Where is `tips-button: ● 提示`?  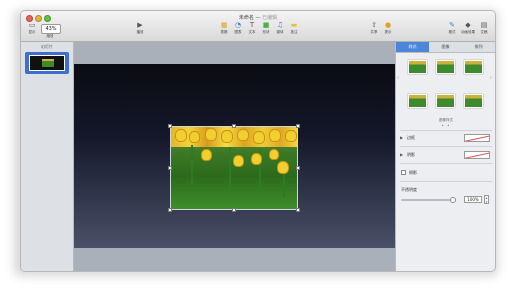
tips-button: ● 提示 is located at coordinates (388, 29).